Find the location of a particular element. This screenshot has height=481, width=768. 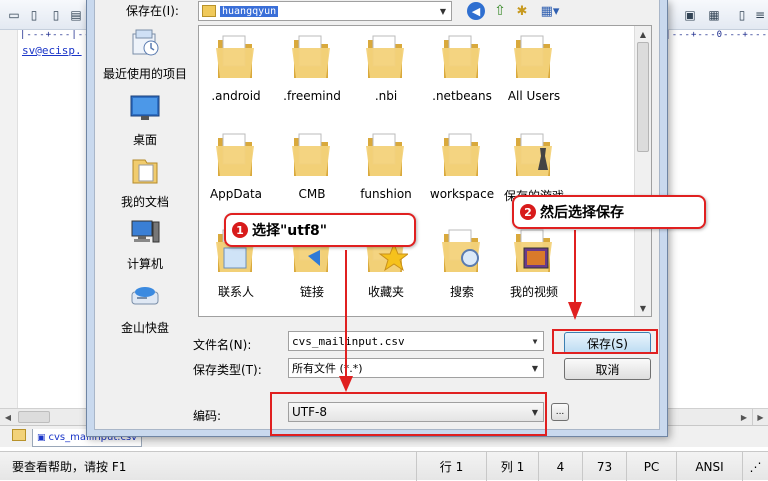

horizontal-scrollbar: ◀ is located at coordinates (43, 416).